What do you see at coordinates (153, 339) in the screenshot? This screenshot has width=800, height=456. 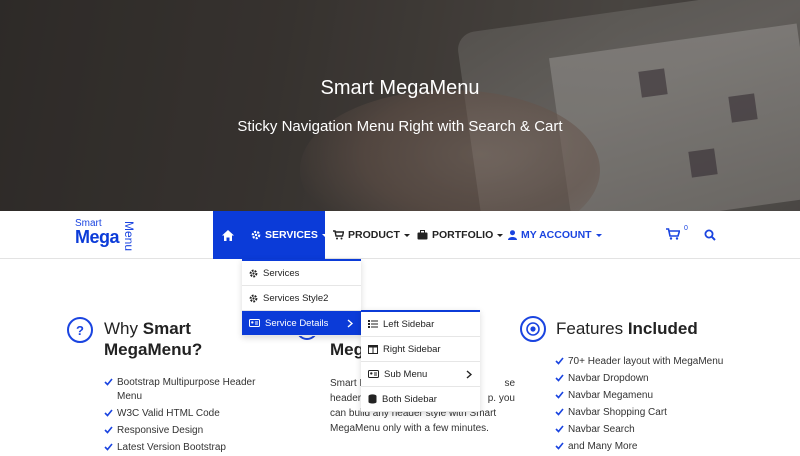 I see `why-title: Why Smart MegaMenu?` at bounding box center [153, 339].